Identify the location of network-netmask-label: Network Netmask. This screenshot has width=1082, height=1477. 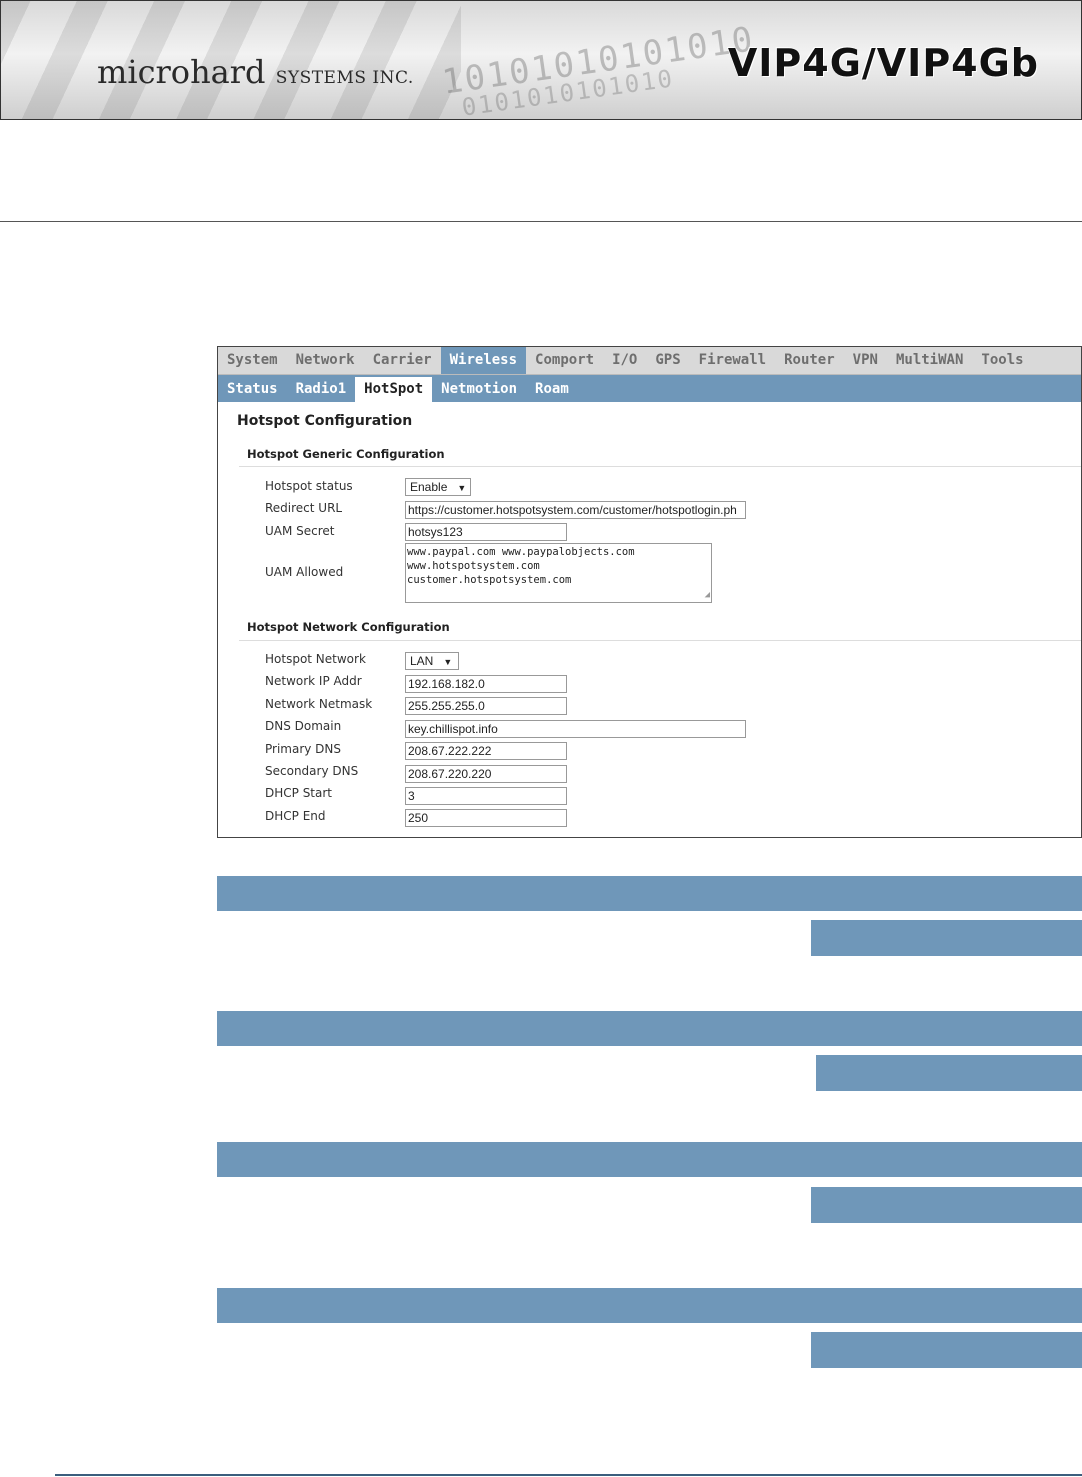
(319, 704).